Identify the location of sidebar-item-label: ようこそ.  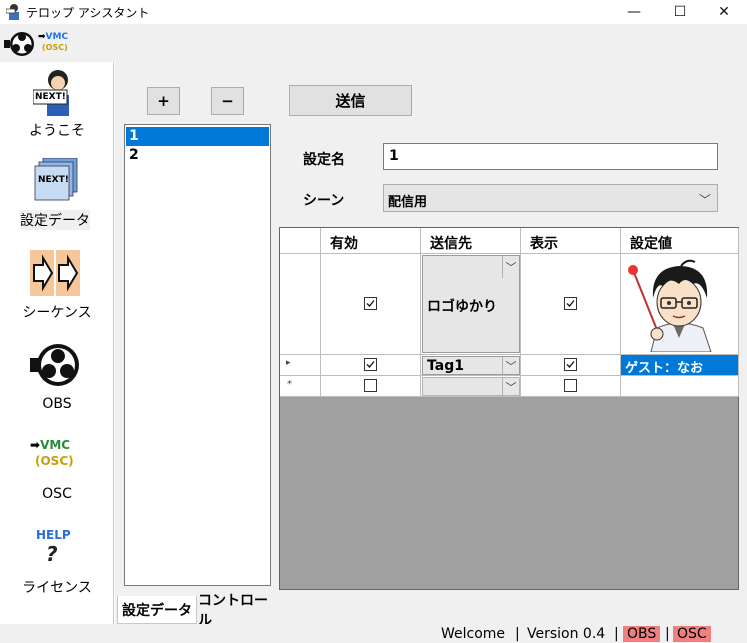
(57, 131).